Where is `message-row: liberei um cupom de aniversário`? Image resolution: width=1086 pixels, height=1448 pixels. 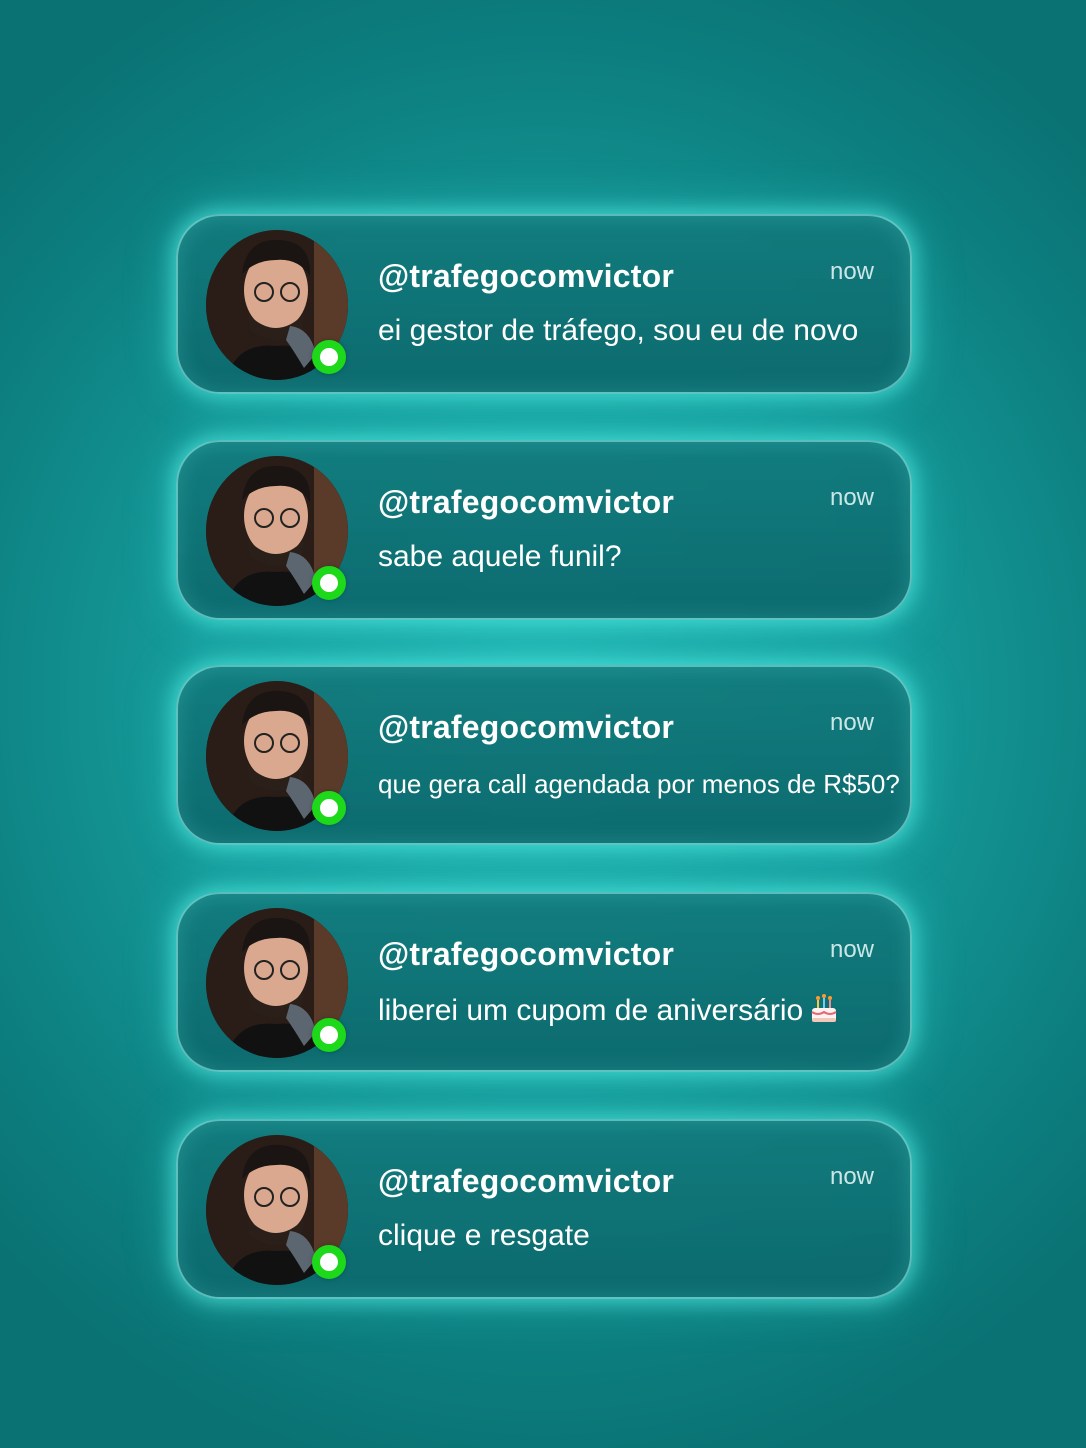
message-row: liberei um cupom de aniversário is located at coordinates (608, 1010).